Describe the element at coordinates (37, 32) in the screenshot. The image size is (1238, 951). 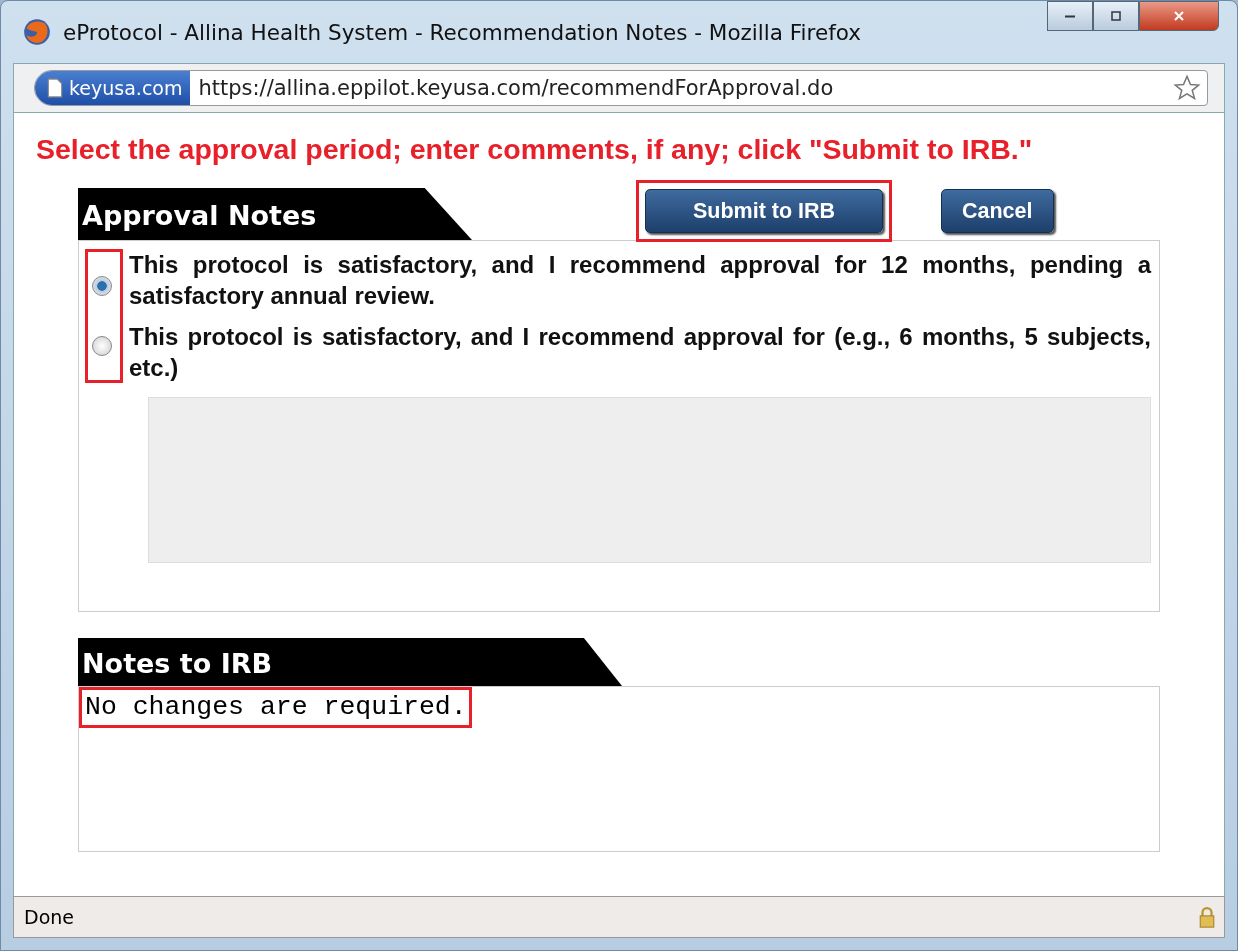
I see `globe-fox-icon` at that location.